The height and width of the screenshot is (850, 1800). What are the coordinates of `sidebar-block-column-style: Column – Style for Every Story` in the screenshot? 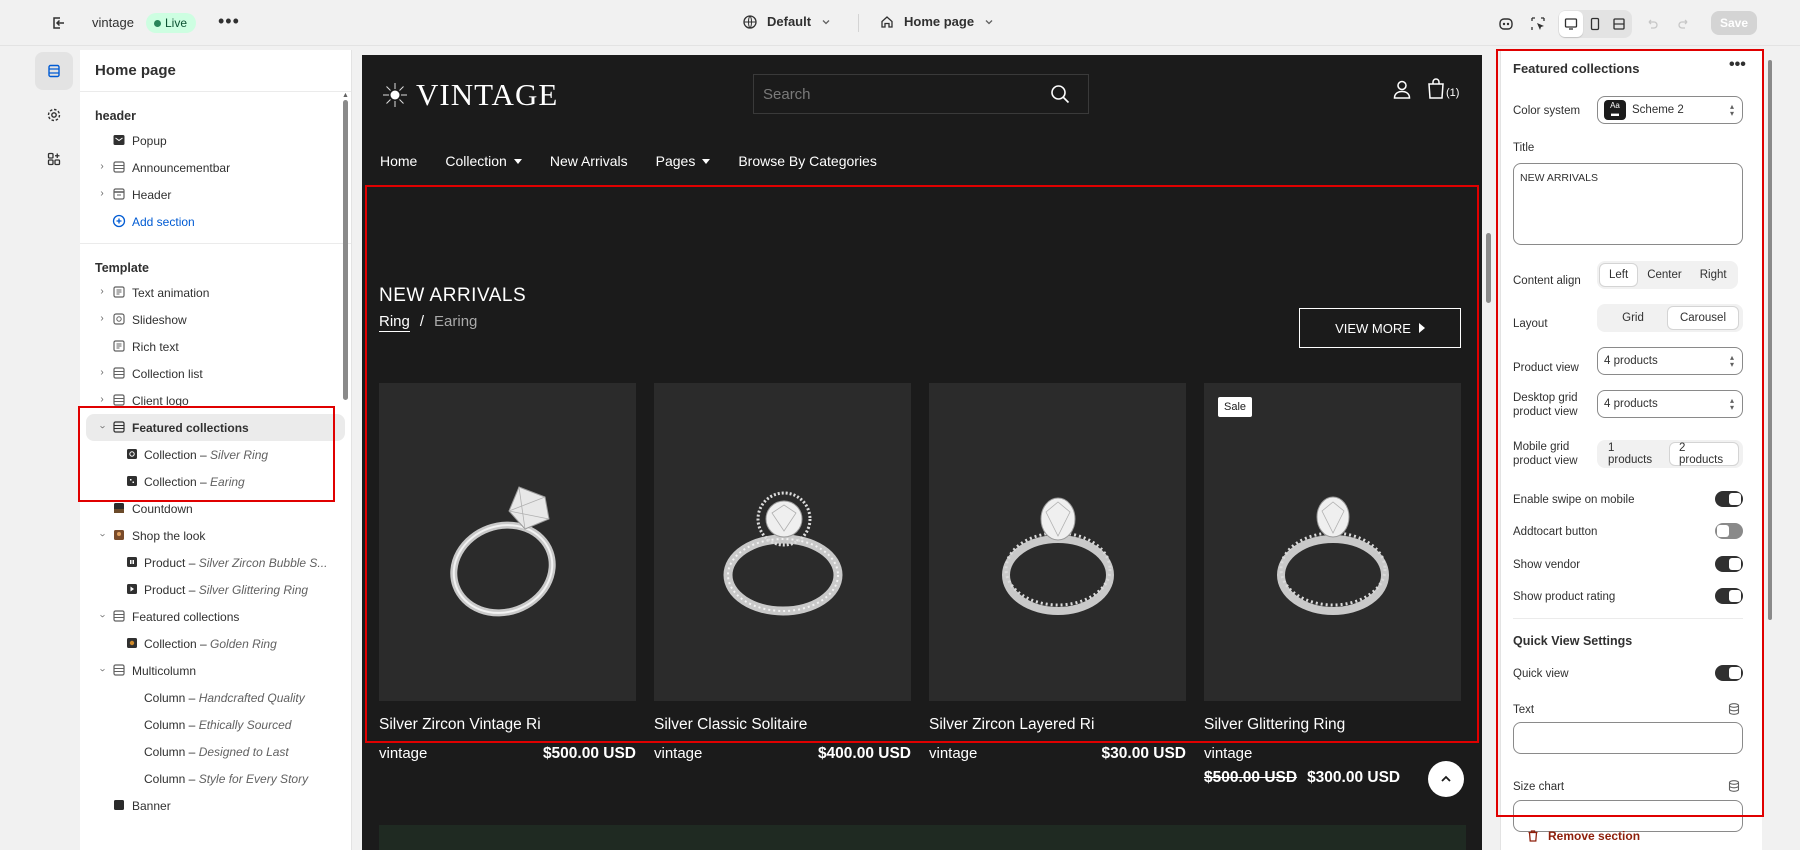 It's located at (215, 778).